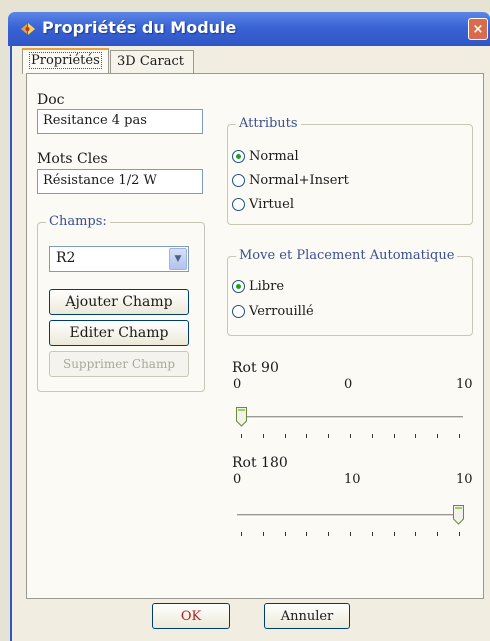 This screenshot has height=641, width=490. What do you see at coordinates (271, 204) in the screenshot?
I see `radio-label: Virtuel` at bounding box center [271, 204].